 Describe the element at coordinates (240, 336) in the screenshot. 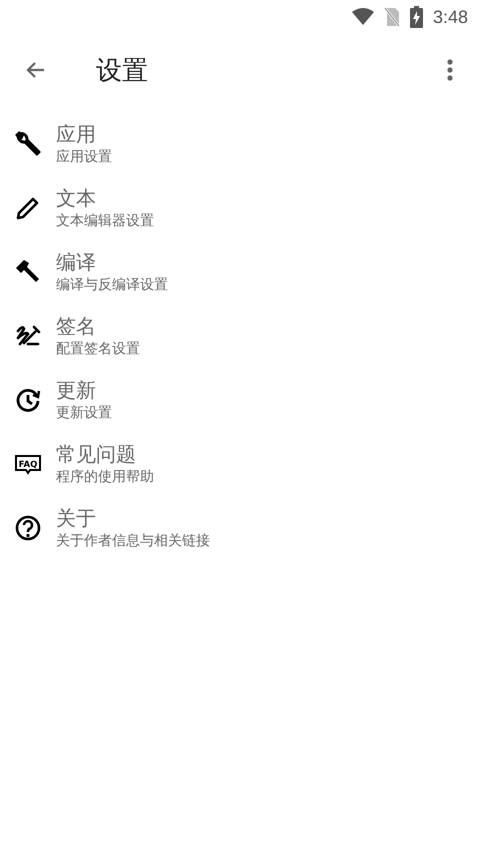

I see `settings-item: 签名 配置签名设置` at that location.